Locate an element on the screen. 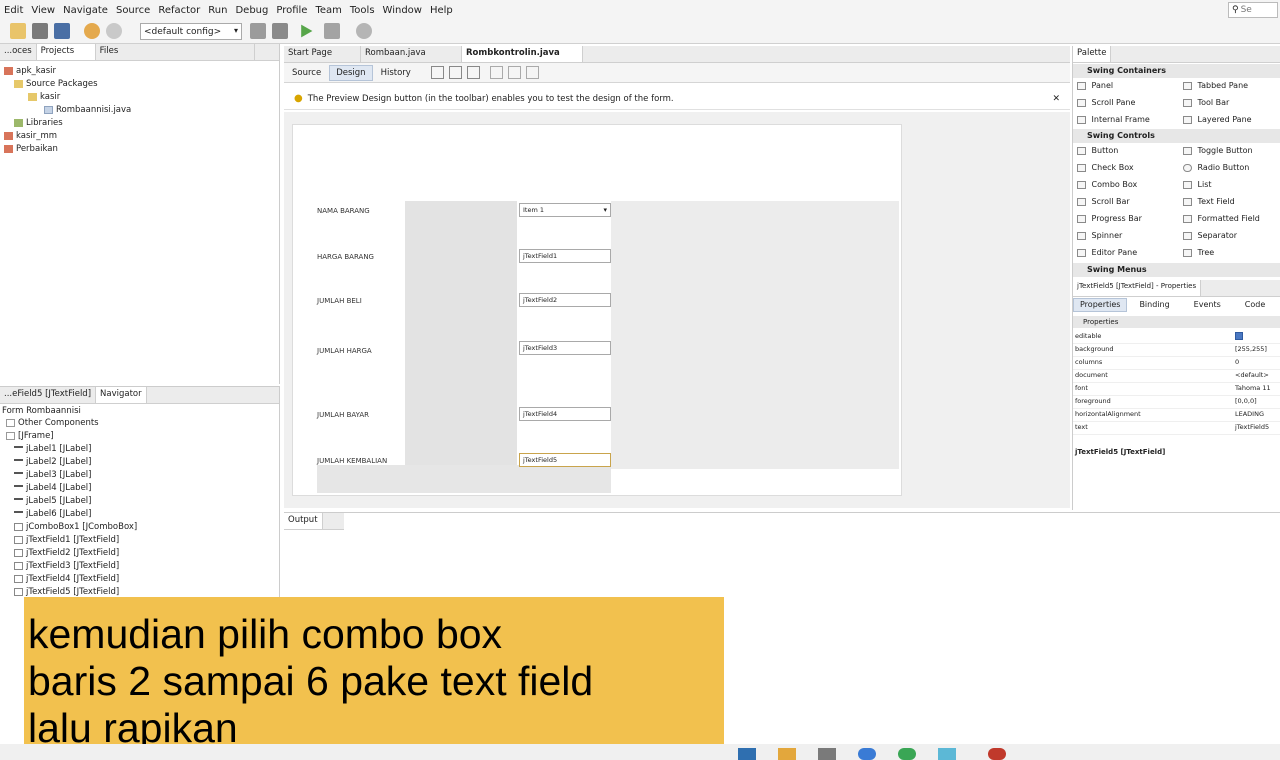  new-file-icon is located at coordinates (40, 31).